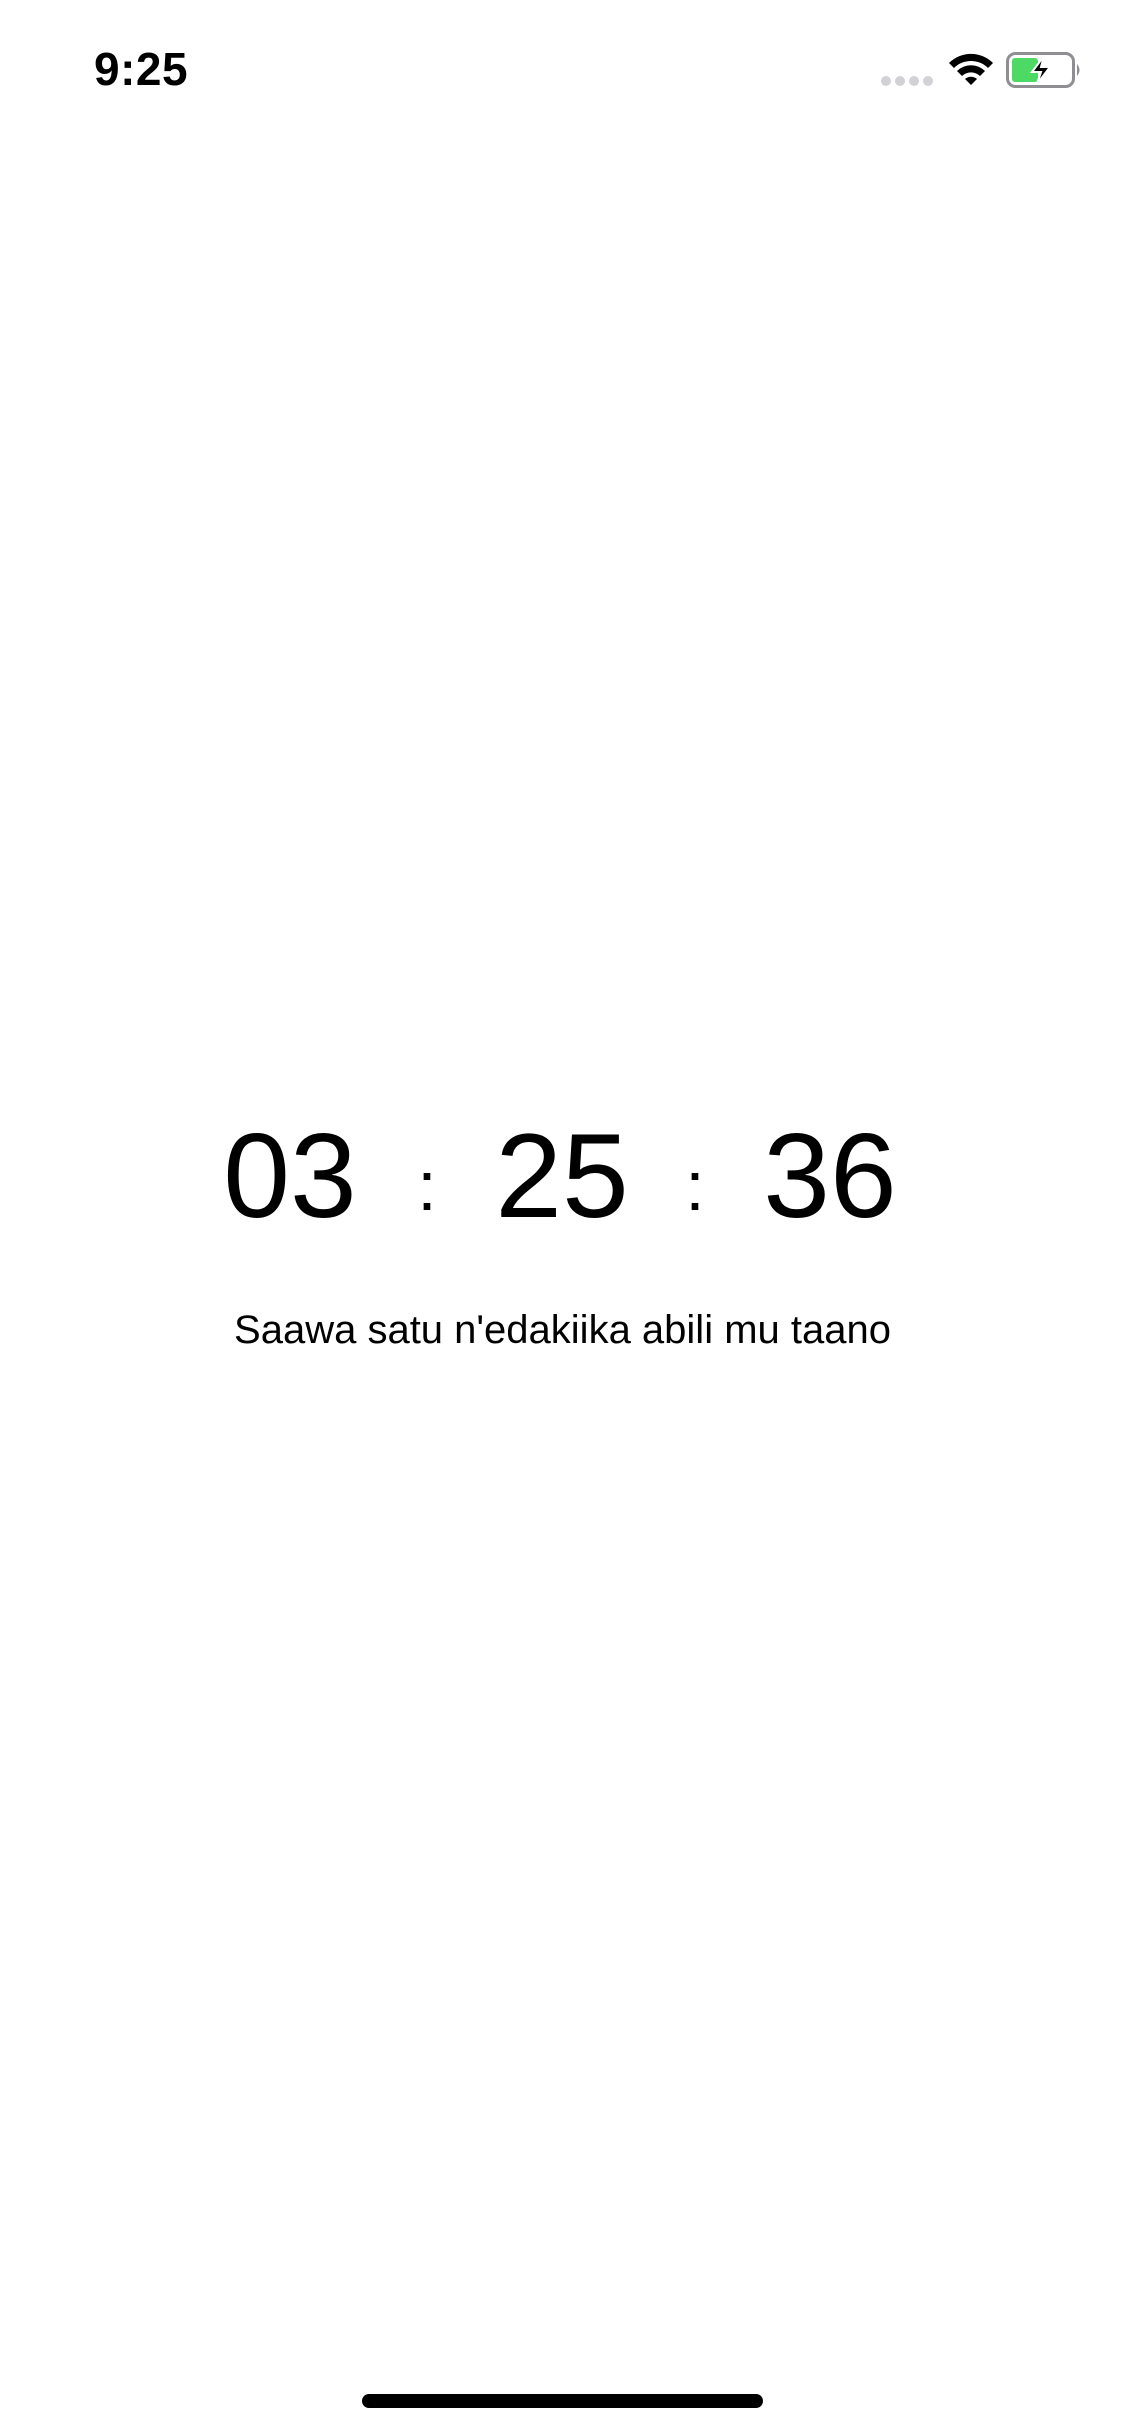 Image resolution: width=1125 pixels, height=2436 pixels. I want to click on home-indicator, so click(562, 2401).